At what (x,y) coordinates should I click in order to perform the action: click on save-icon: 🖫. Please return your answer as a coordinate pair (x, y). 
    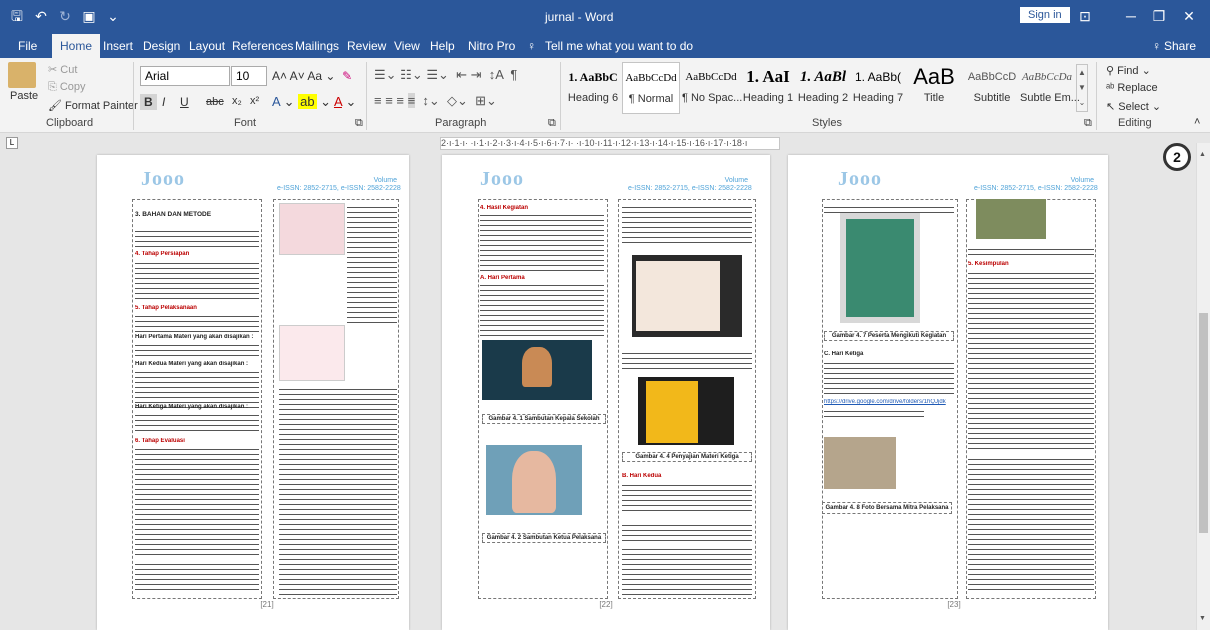
    Looking at the image, I should click on (17, 16).